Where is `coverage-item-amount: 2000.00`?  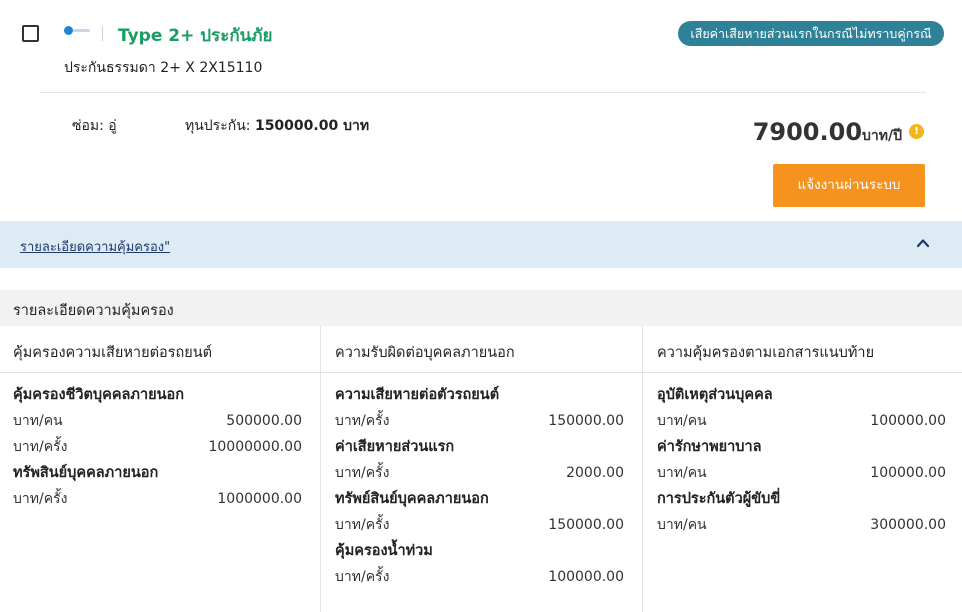
coverage-item-amount: 2000.00 is located at coordinates (595, 473).